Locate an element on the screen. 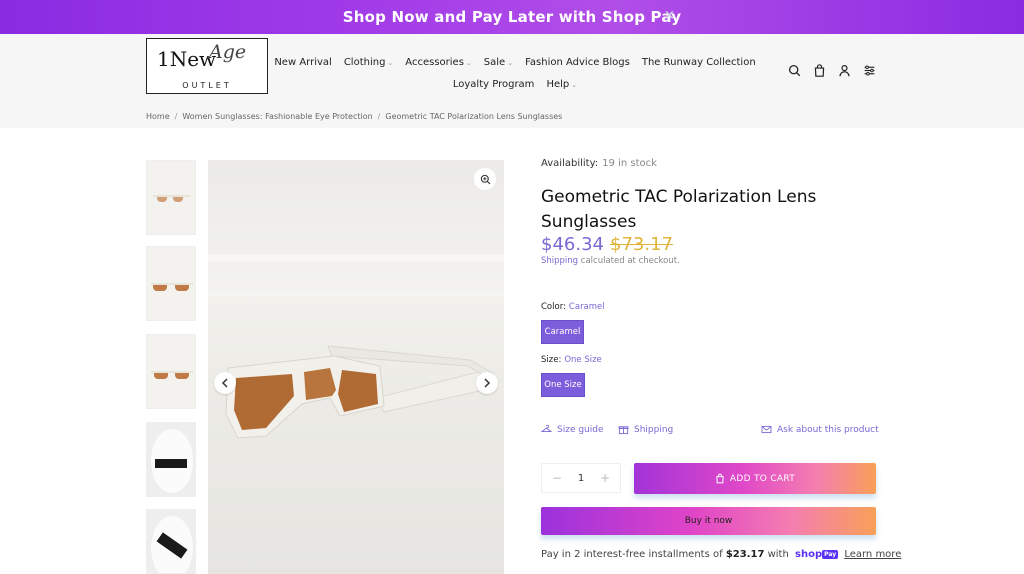 Image resolution: width=1024 pixels, height=574 pixels. size-option-label: Size: One Size is located at coordinates (571, 360).